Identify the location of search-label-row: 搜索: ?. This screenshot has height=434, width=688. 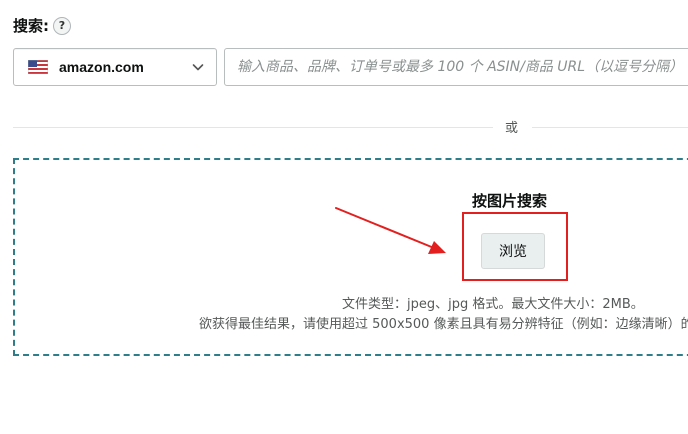
(42, 25).